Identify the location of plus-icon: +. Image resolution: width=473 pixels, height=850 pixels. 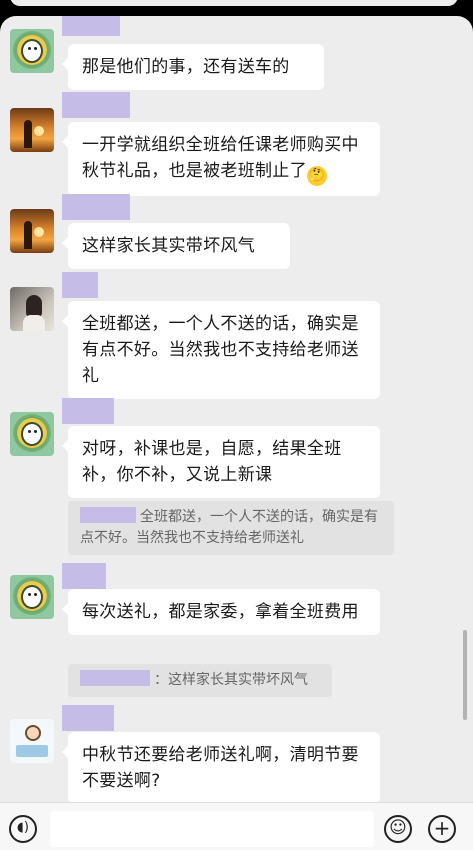
(442, 829).